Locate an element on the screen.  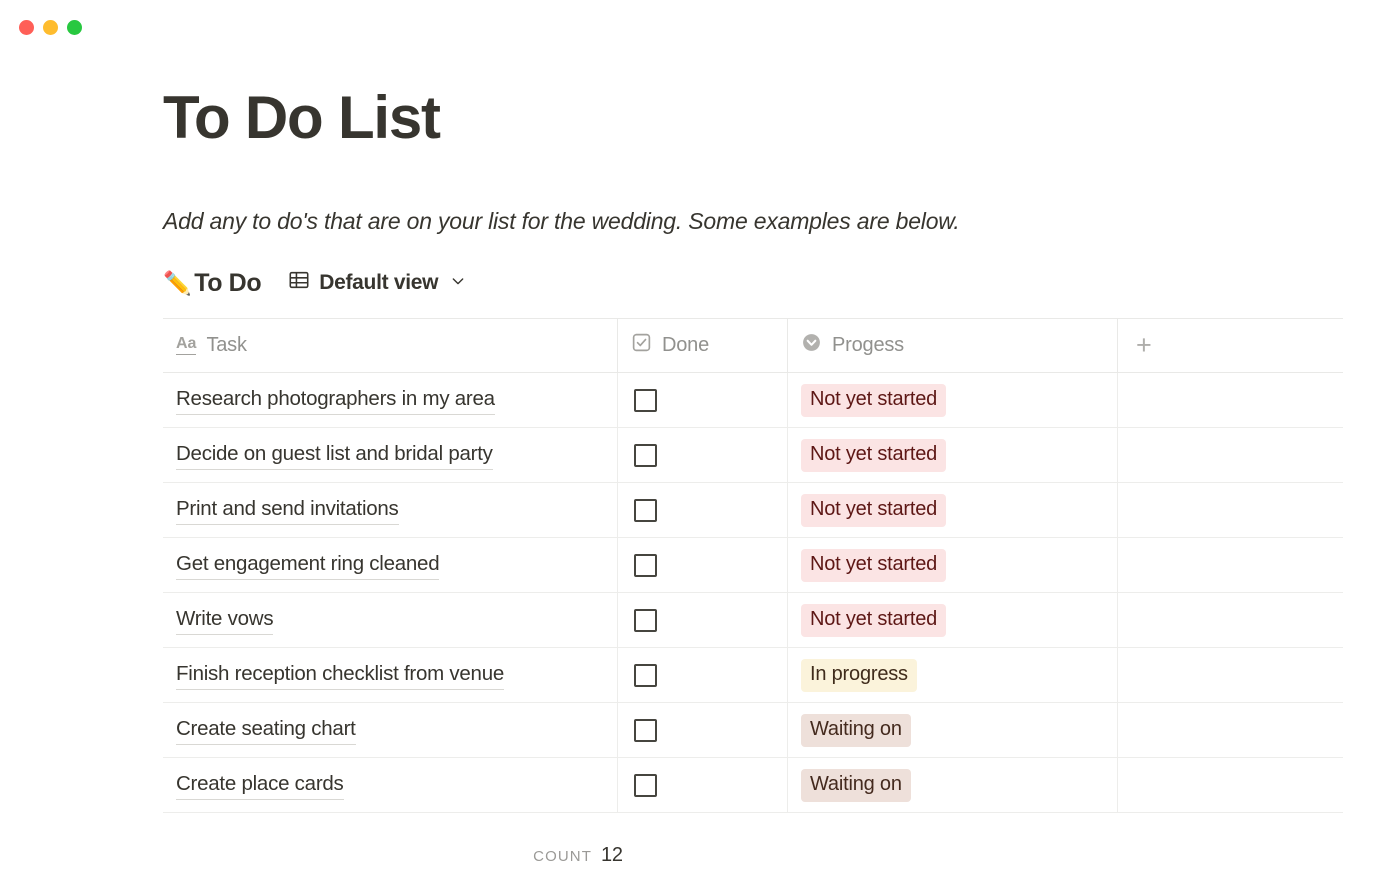
window-close-button is located at coordinates (26, 27).